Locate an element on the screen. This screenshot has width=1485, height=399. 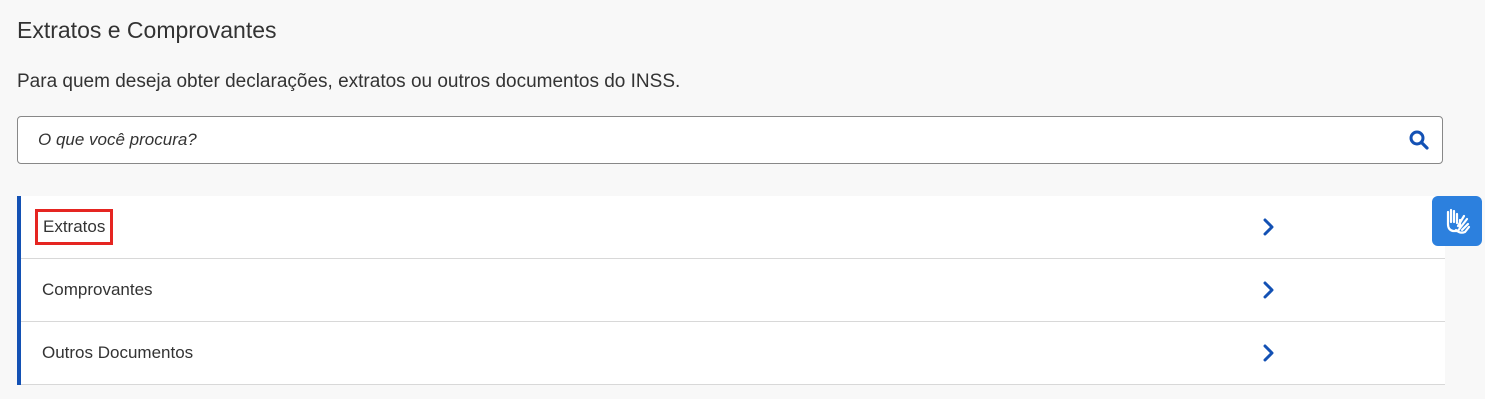
search-button is located at coordinates (1419, 140).